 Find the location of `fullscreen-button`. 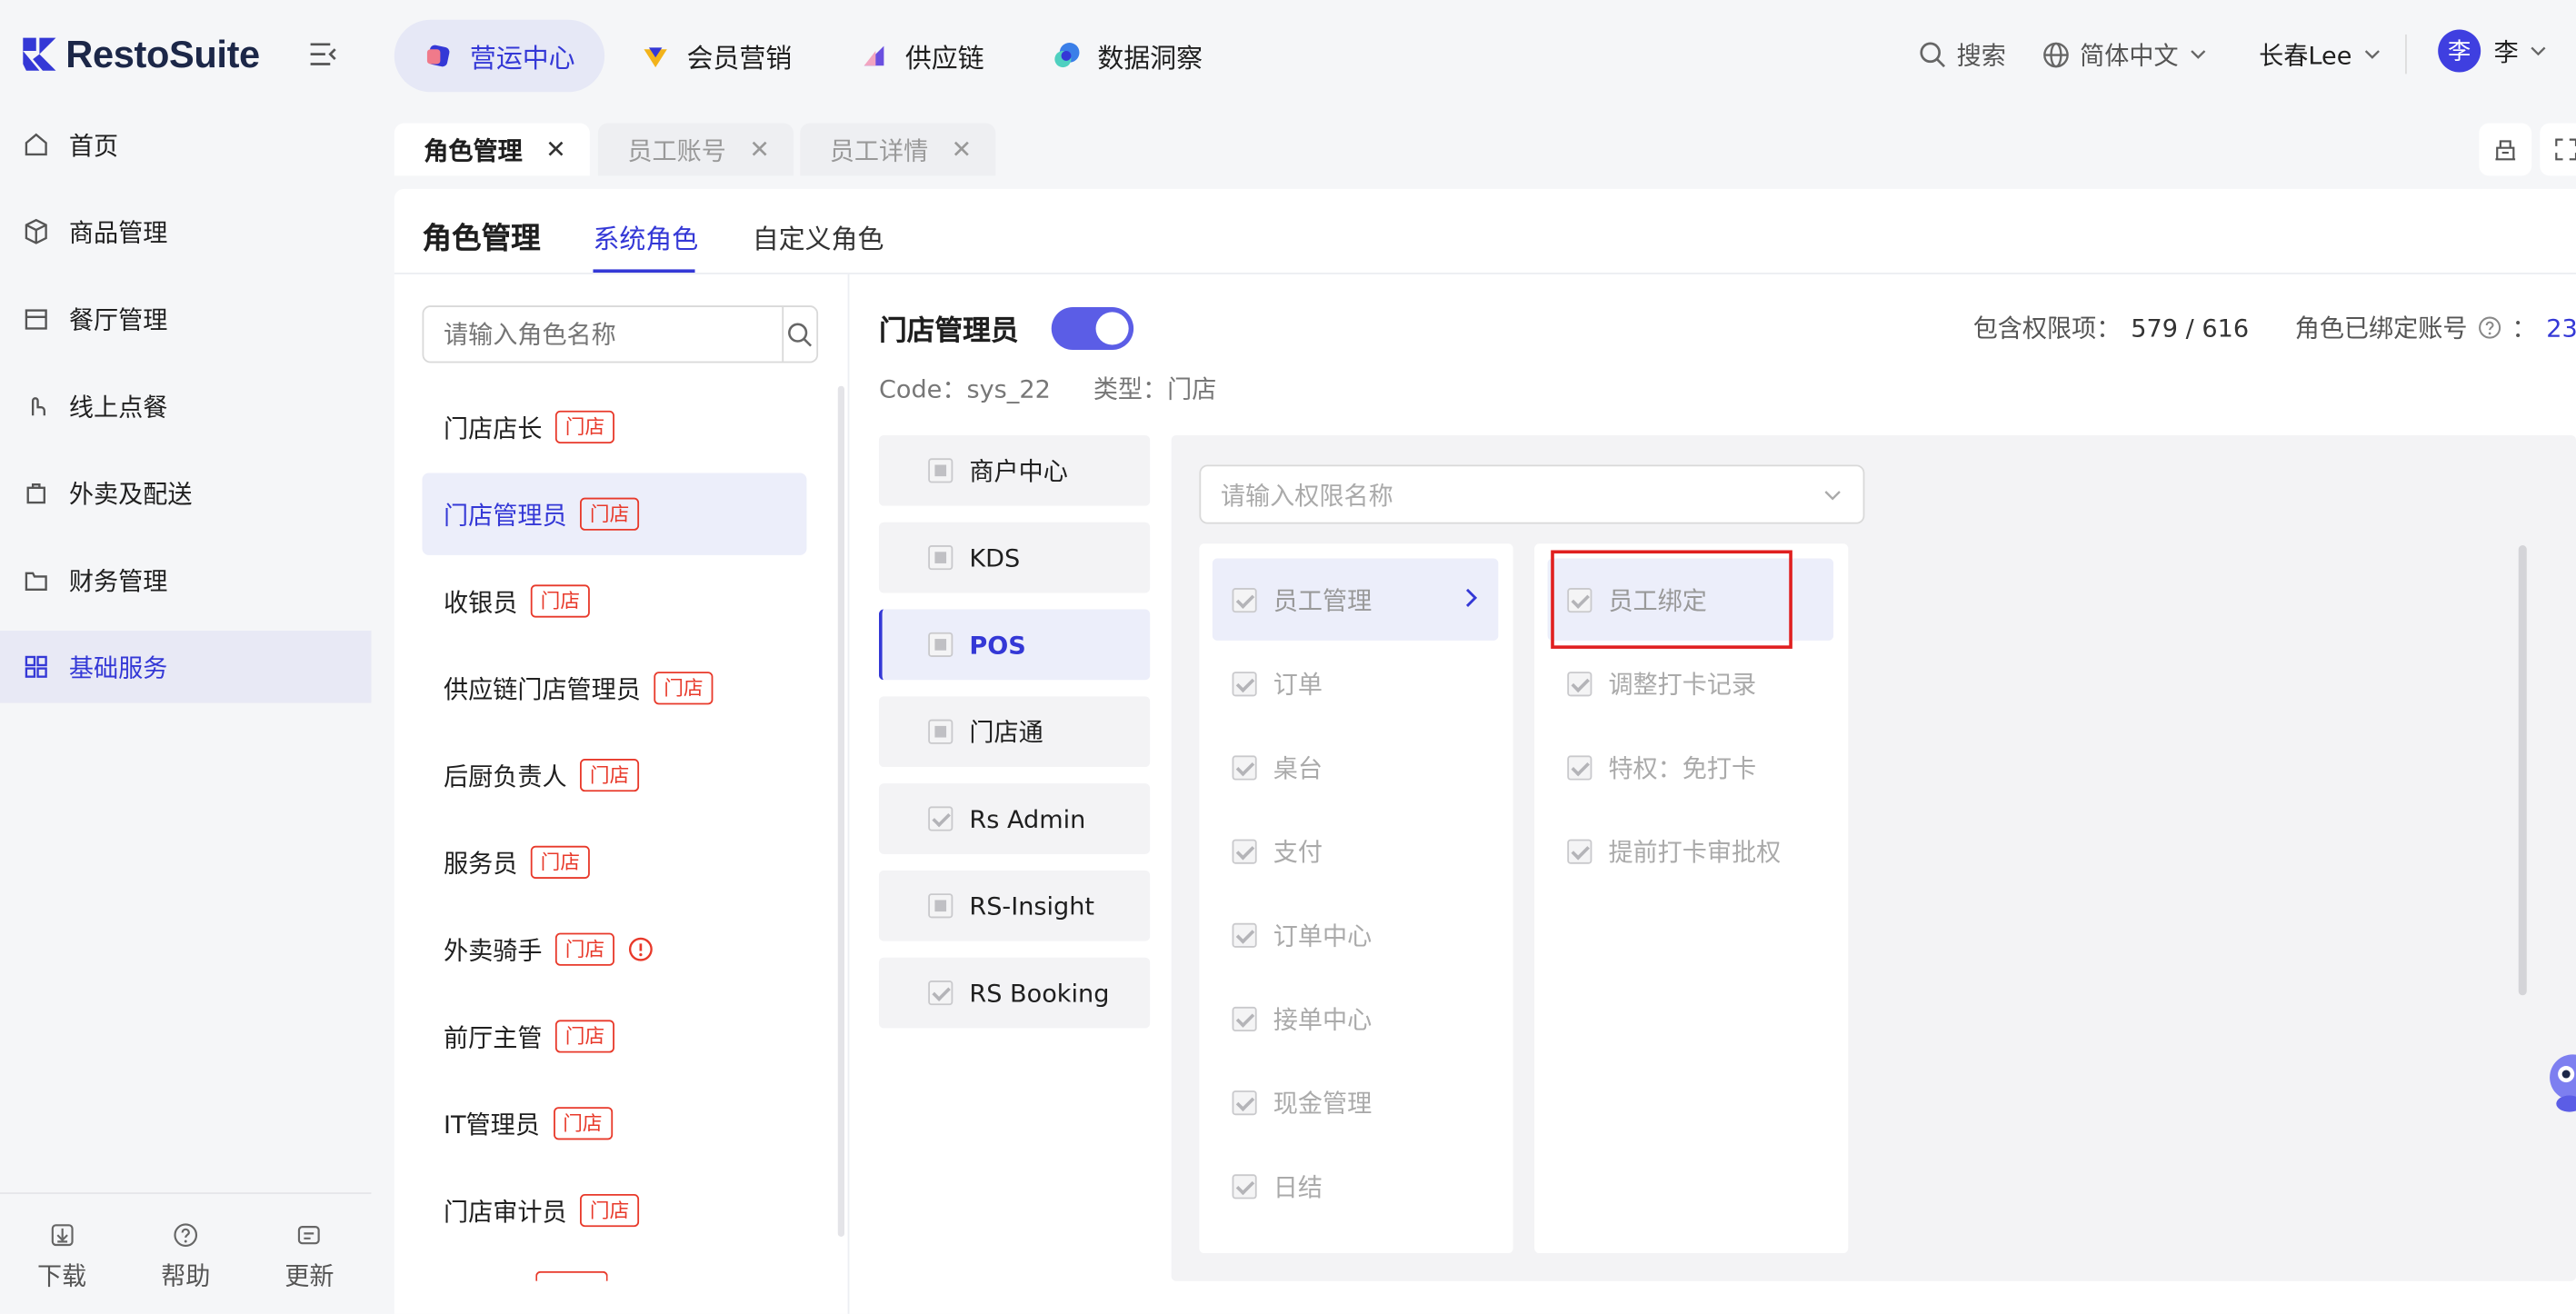

fullscreen-button is located at coordinates (2558, 150).